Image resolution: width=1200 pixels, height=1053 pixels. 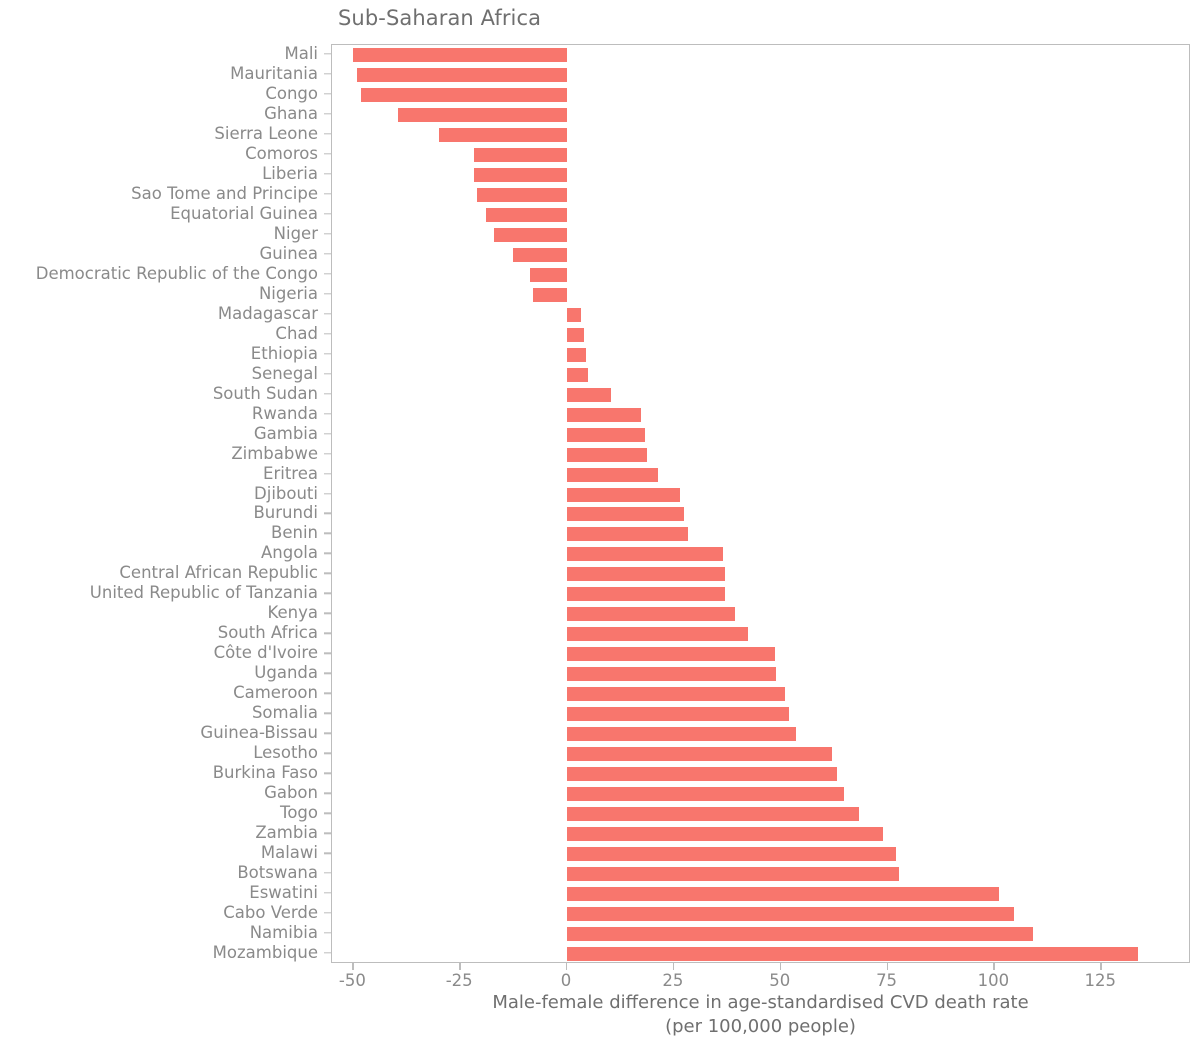 I want to click on y-tick-label: Congo, so click(x=291, y=93).